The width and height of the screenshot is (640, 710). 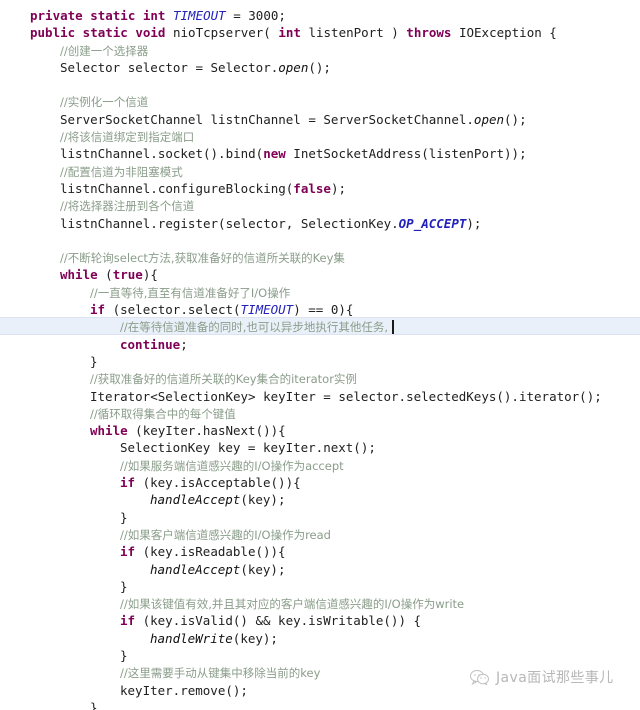 I want to click on code-line: //实例化一个信道, so click(x=320, y=101).